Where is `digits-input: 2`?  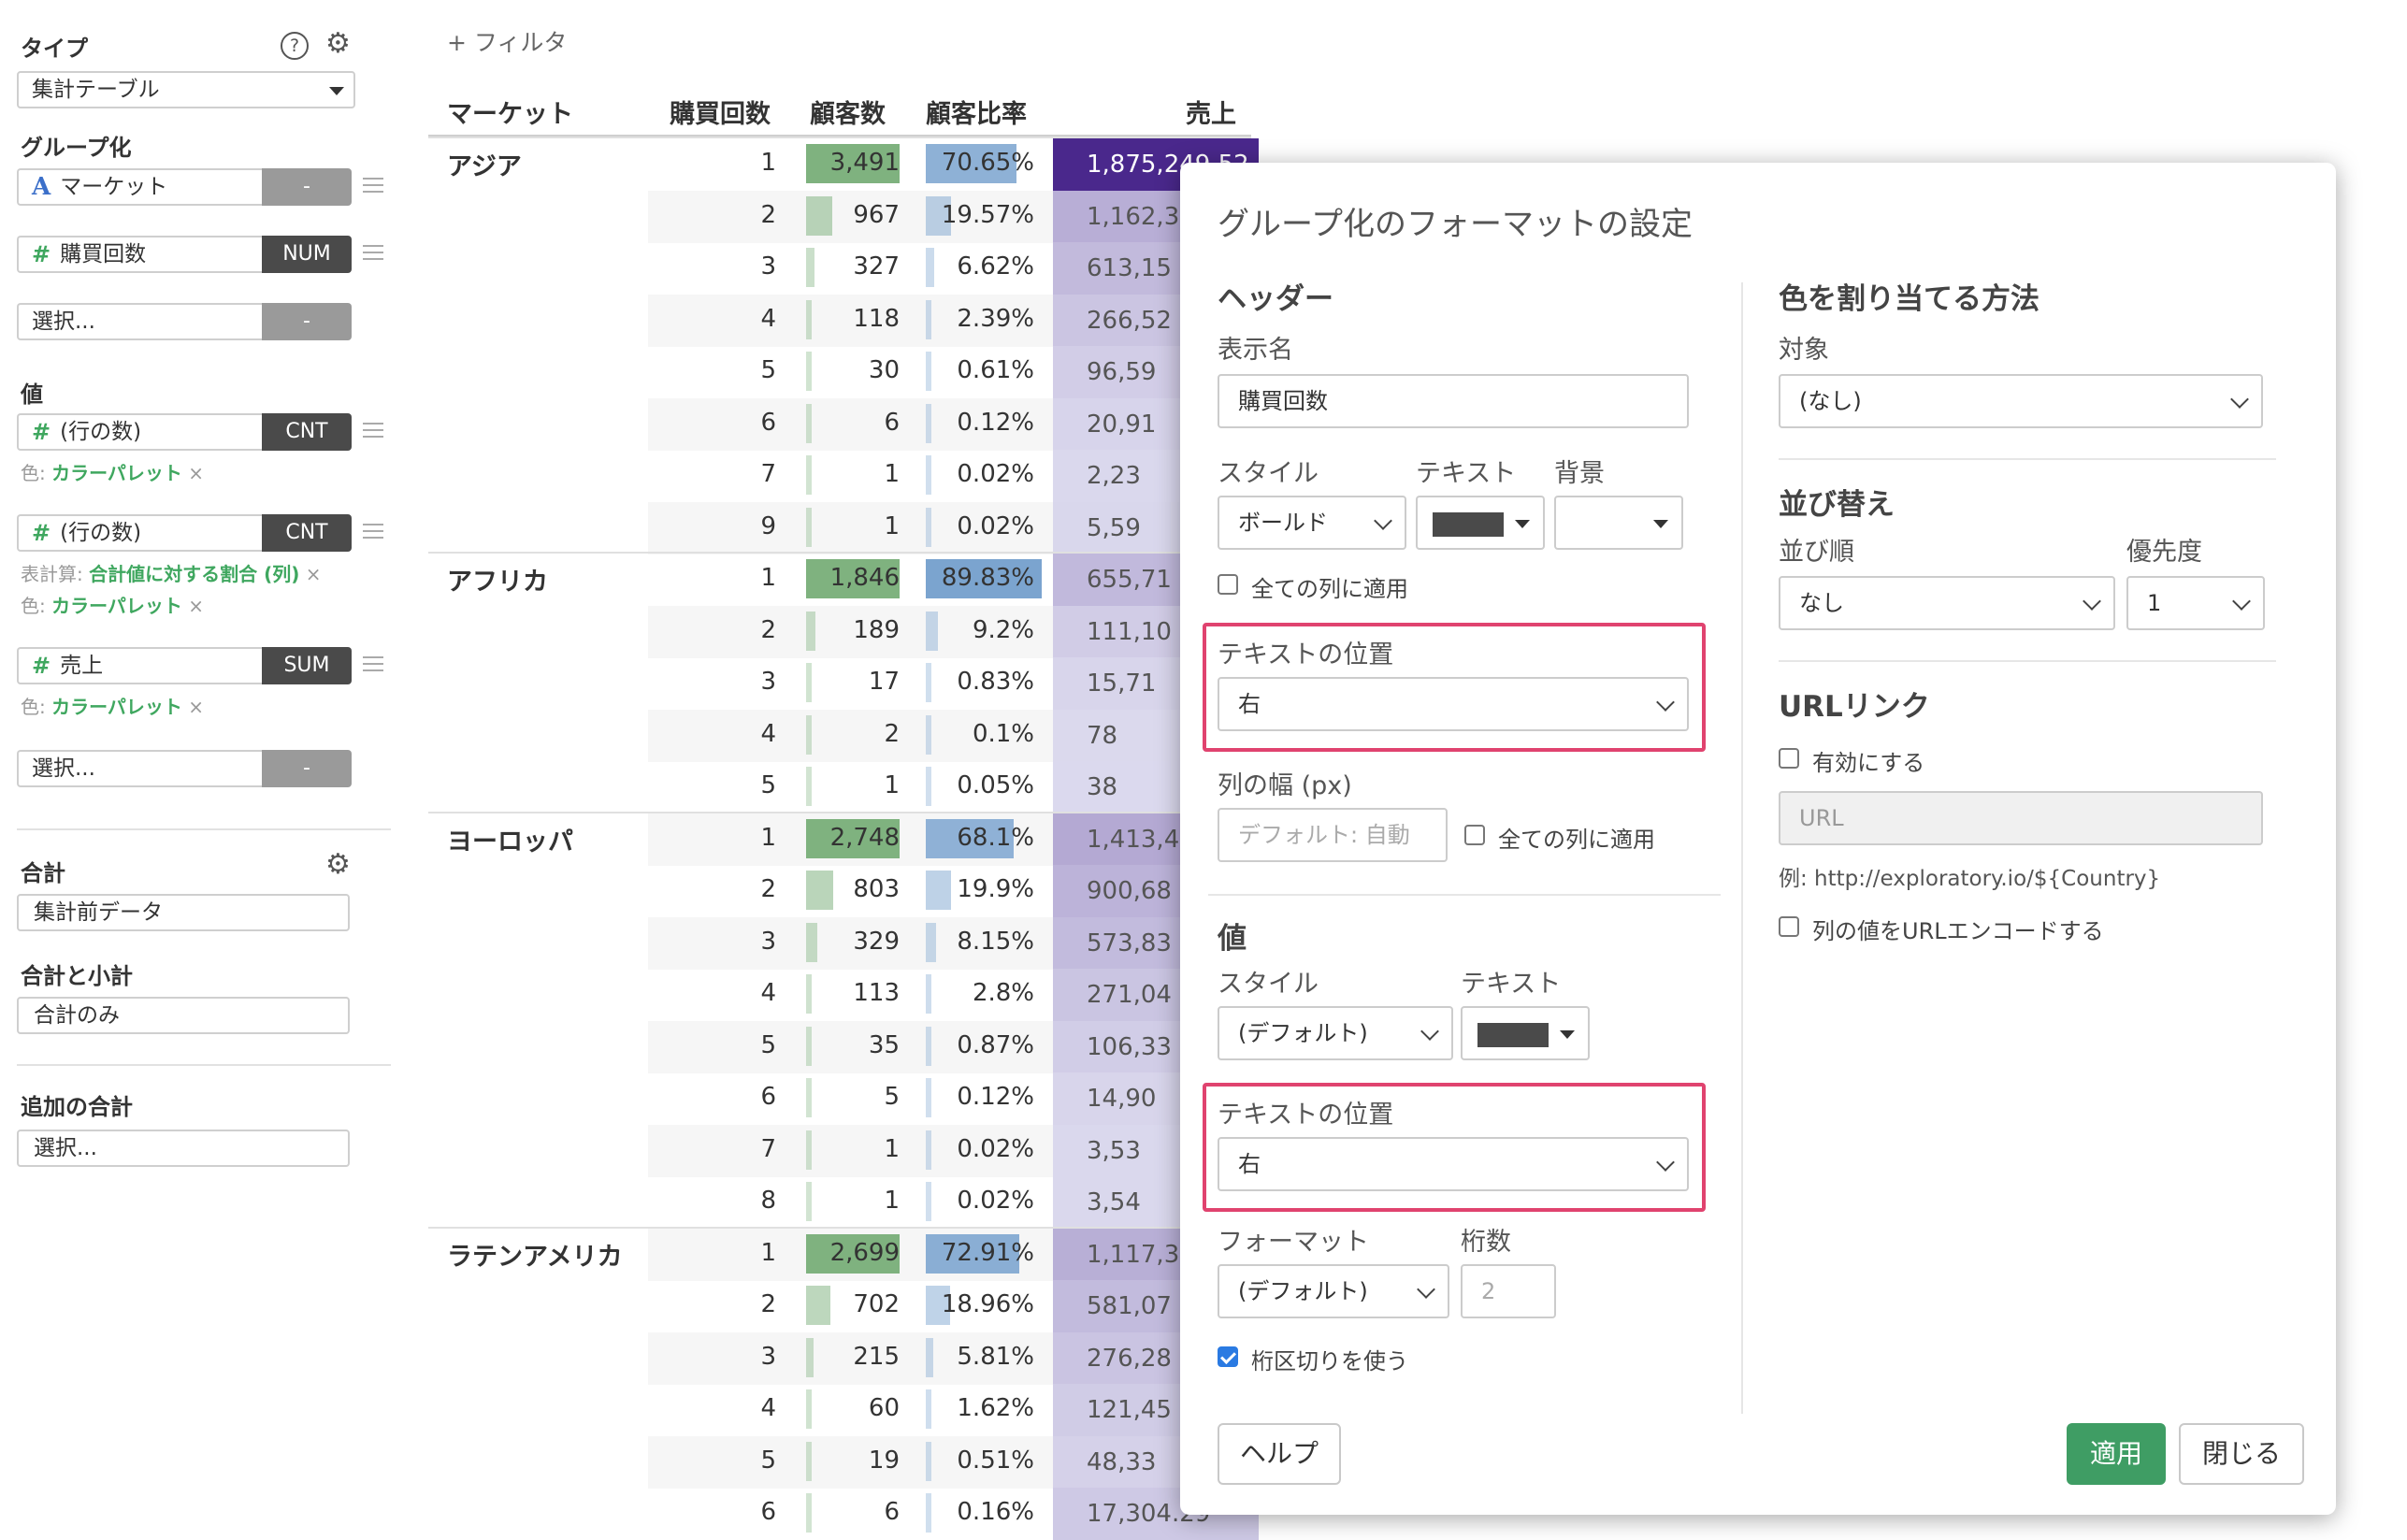
digits-input: 2 is located at coordinates (1508, 1291).